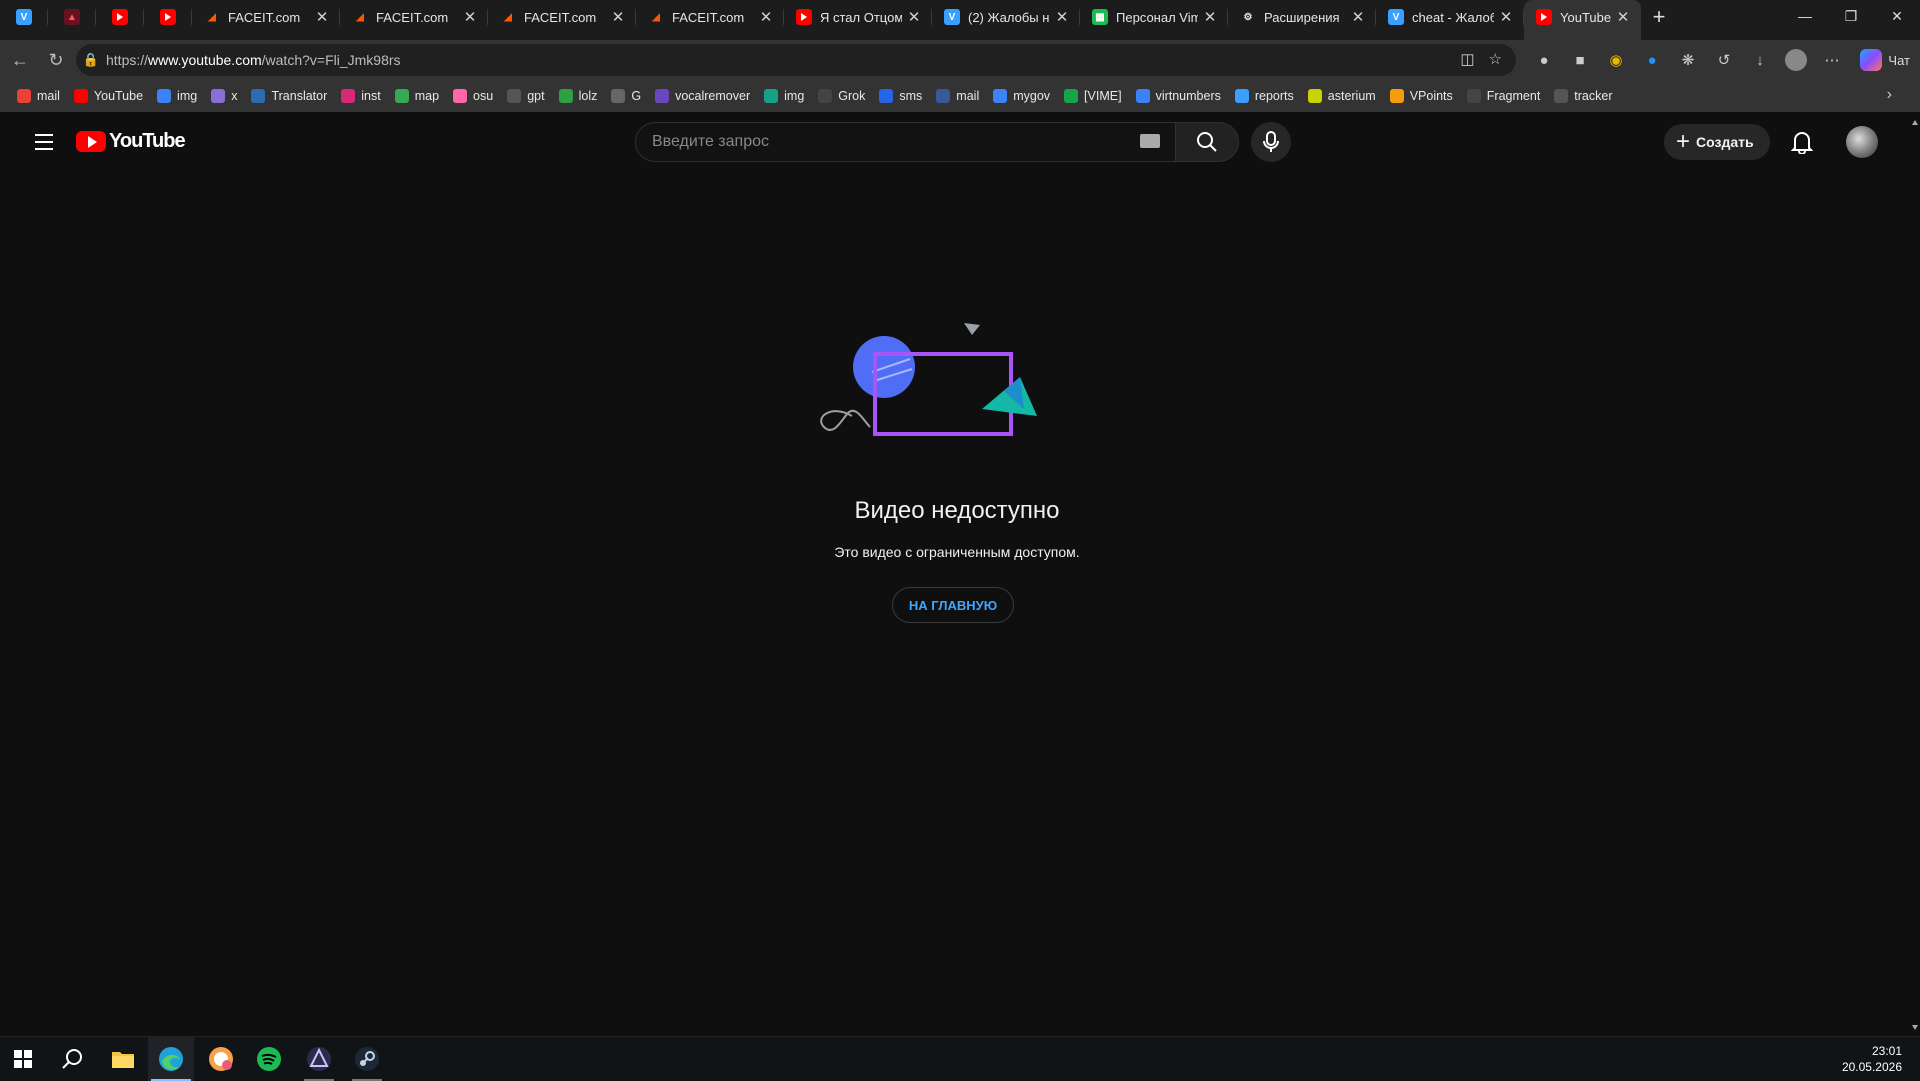 This screenshot has width=1920, height=1081. I want to click on bookmark-item: YouTube, so click(108, 96).